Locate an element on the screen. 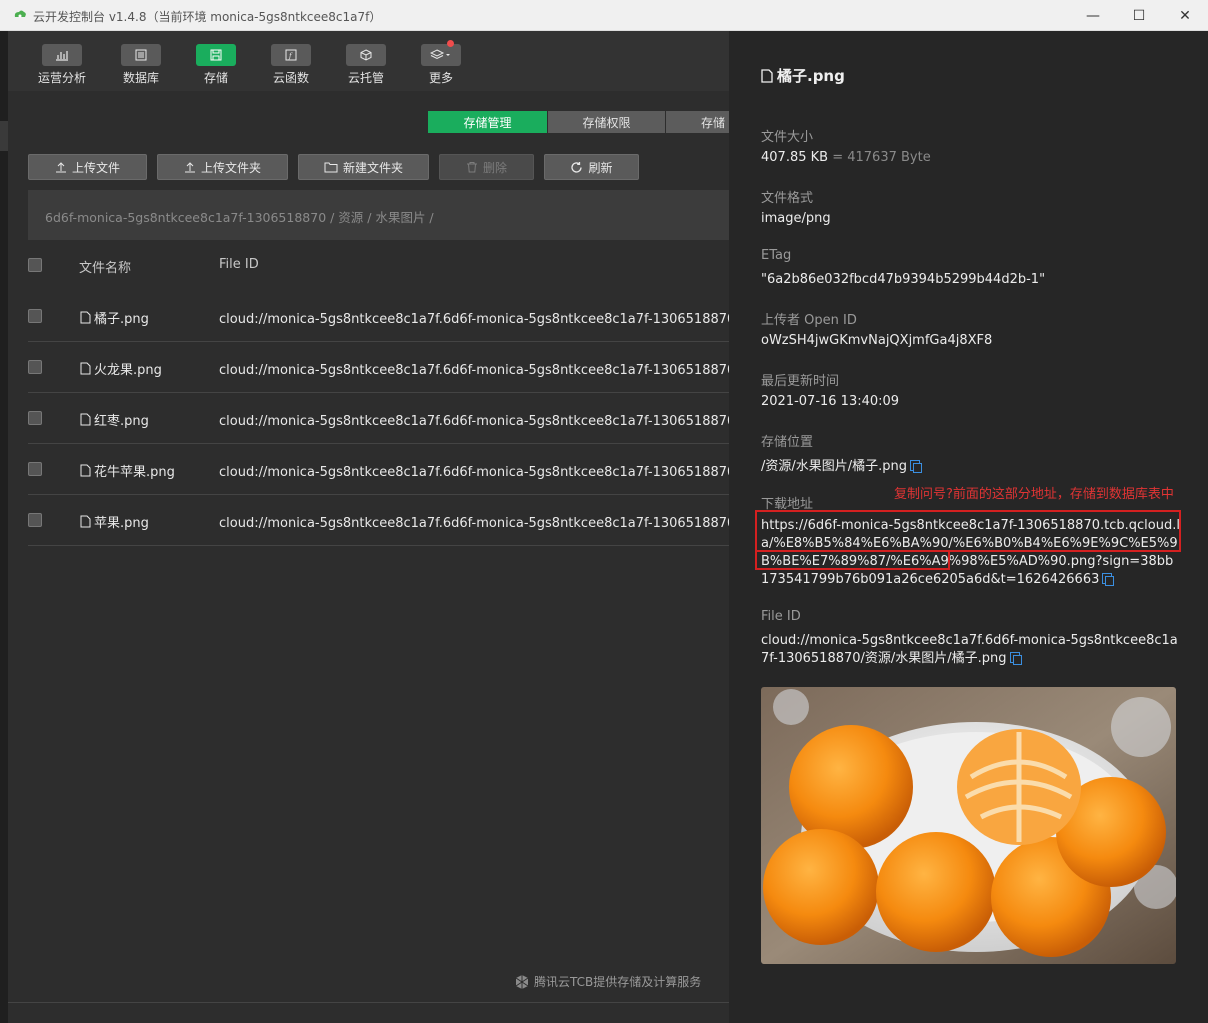 This screenshot has width=1208, height=1023. tab-storage-manage: 存储管理 is located at coordinates (487, 122).